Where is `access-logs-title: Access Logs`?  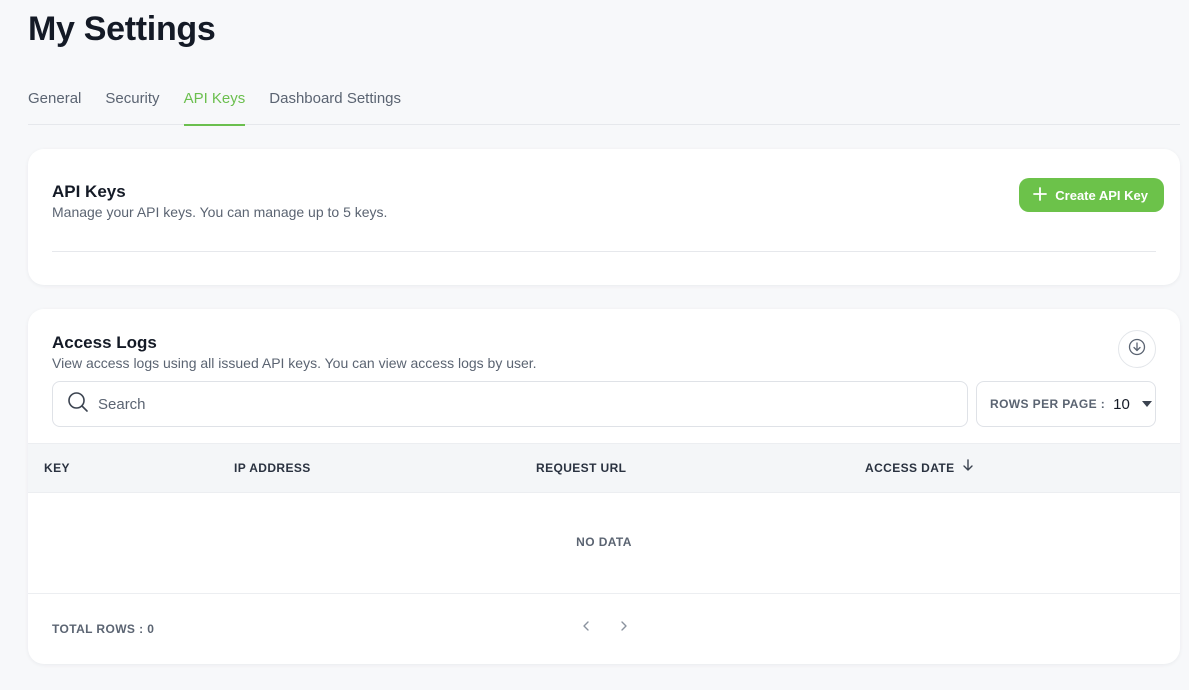
access-logs-title: Access Logs is located at coordinates (104, 342).